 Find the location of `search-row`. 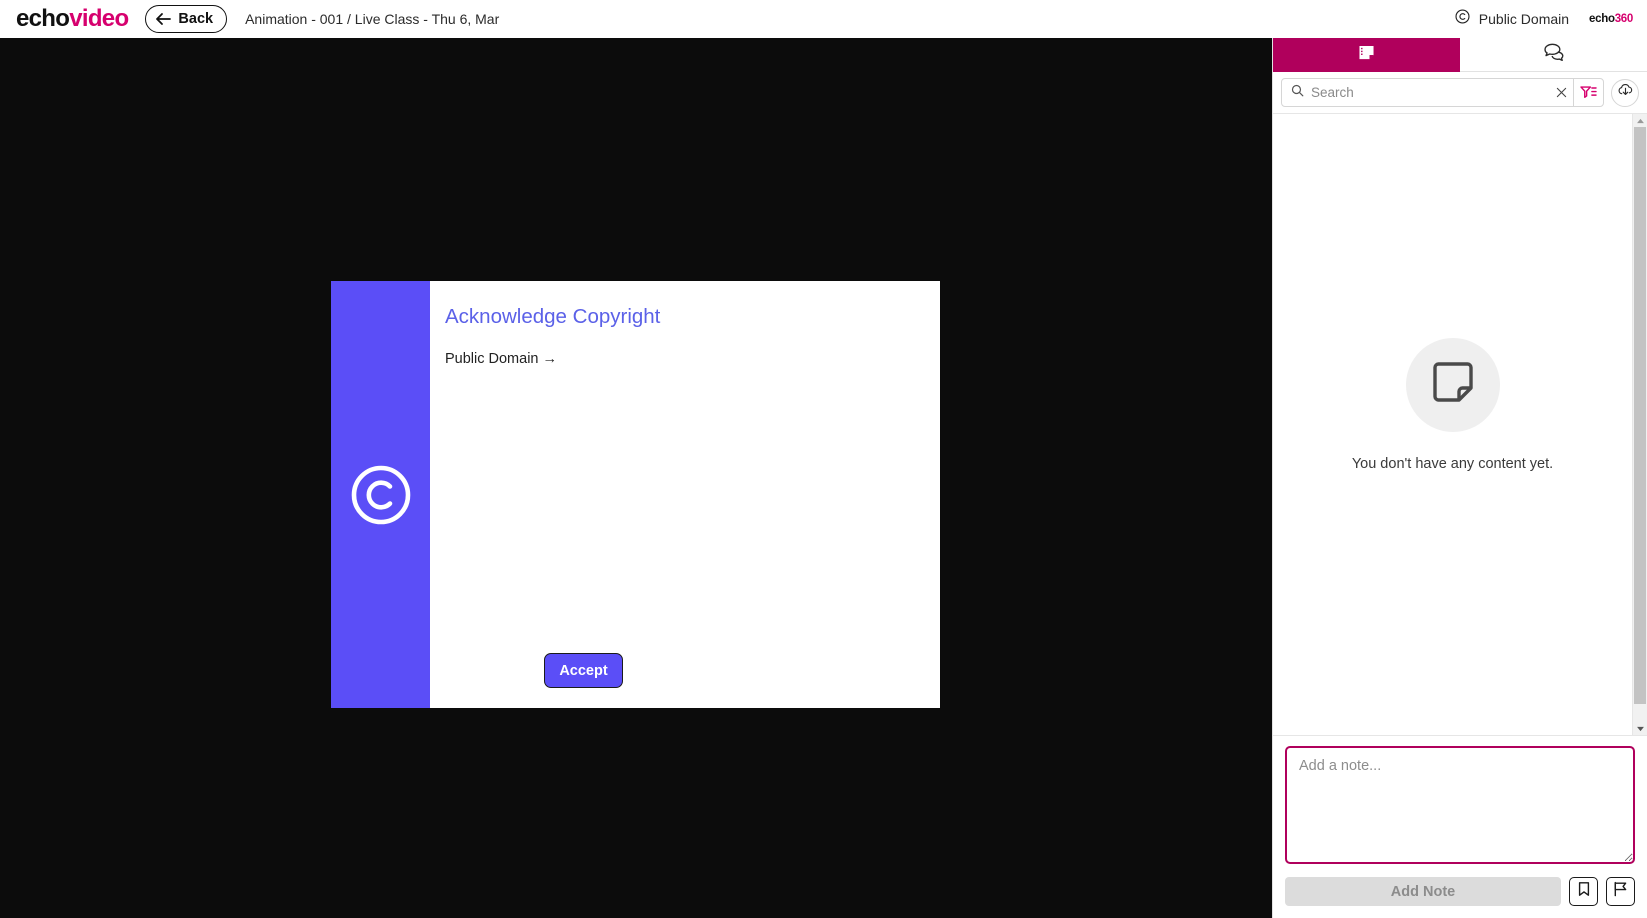

search-row is located at coordinates (1460, 92).